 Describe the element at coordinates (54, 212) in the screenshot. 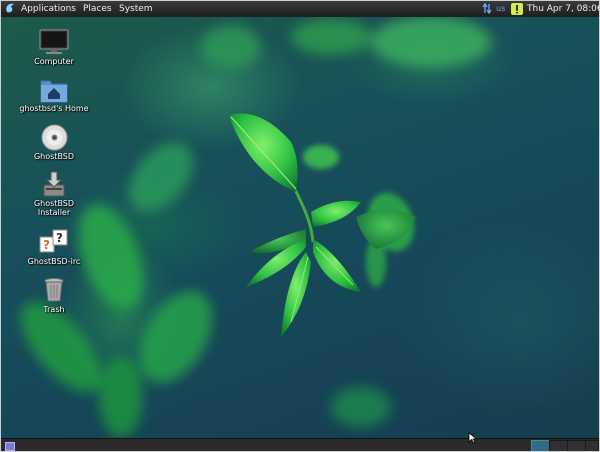

I see `desktop-icon-label-line2: Installer` at that location.